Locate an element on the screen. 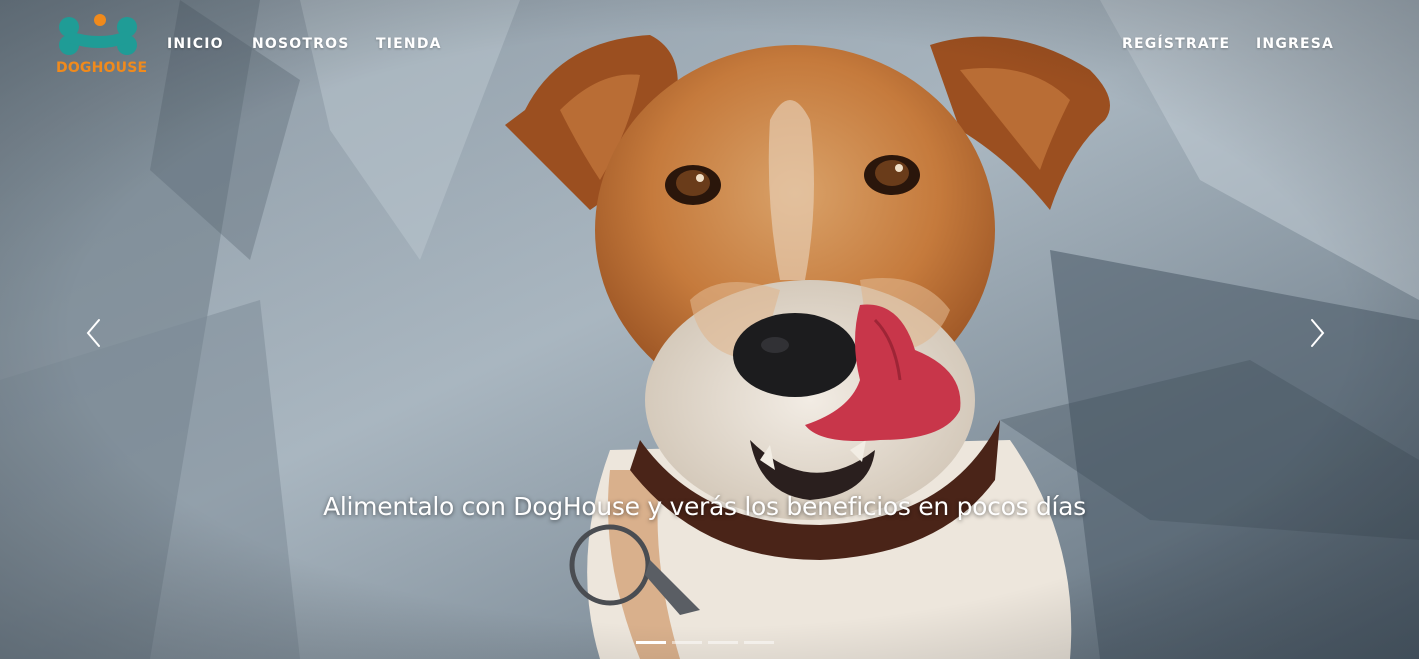  brand-logo: DOGHOUSE is located at coordinates (101, 45).